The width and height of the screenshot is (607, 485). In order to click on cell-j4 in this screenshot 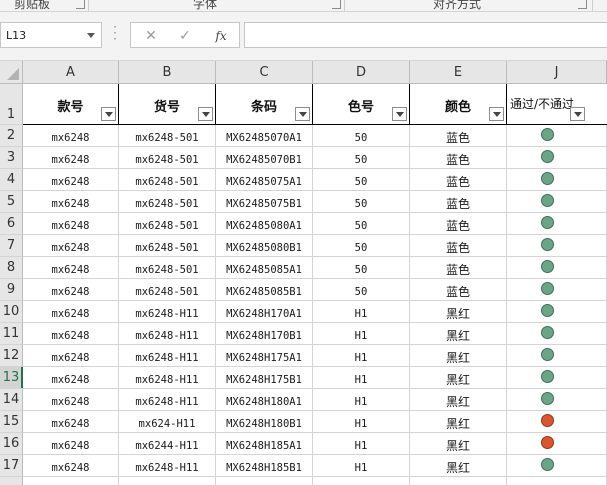, I will do `click(557, 180)`.